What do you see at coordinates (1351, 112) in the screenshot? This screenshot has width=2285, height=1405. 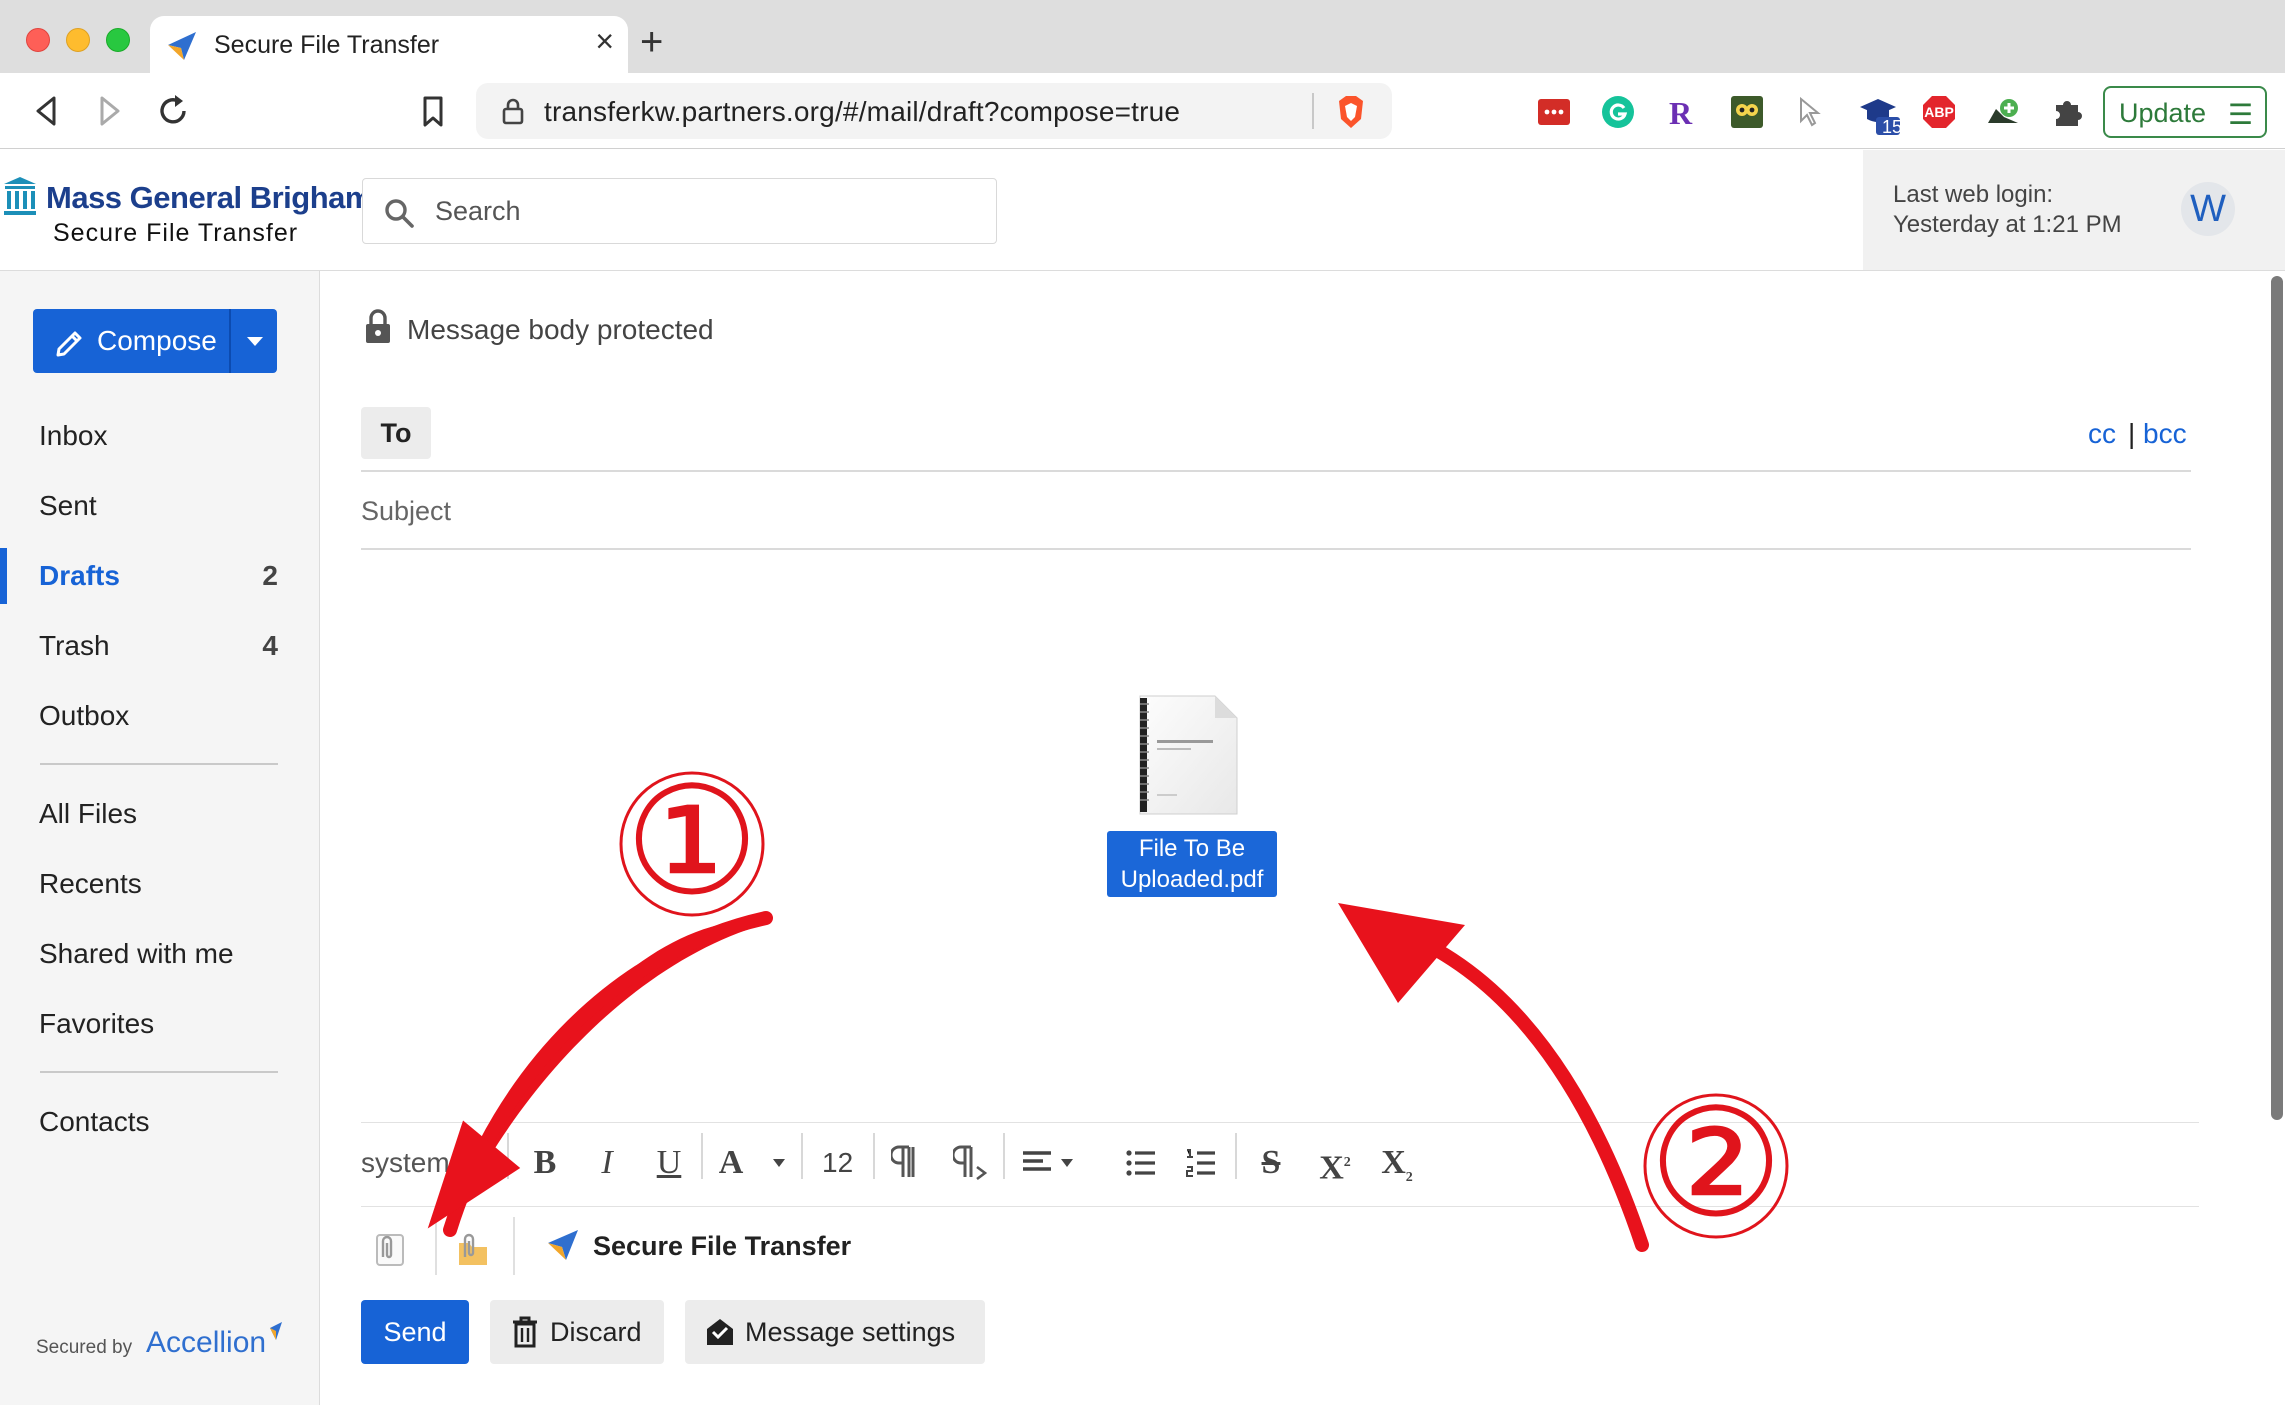 I see `brave-shield-icon` at bounding box center [1351, 112].